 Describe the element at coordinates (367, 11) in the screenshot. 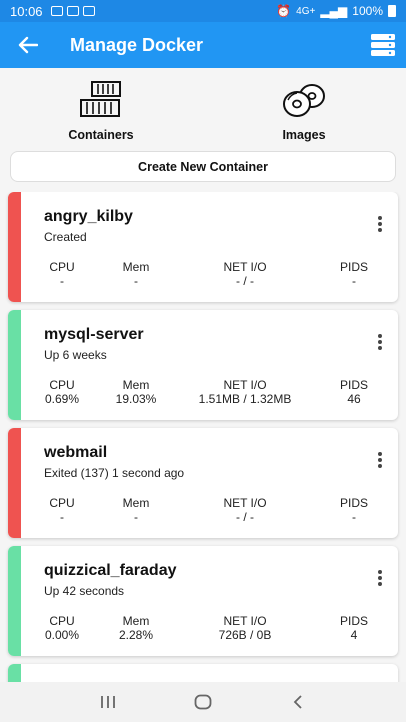

I see `battery-level: 100%` at that location.